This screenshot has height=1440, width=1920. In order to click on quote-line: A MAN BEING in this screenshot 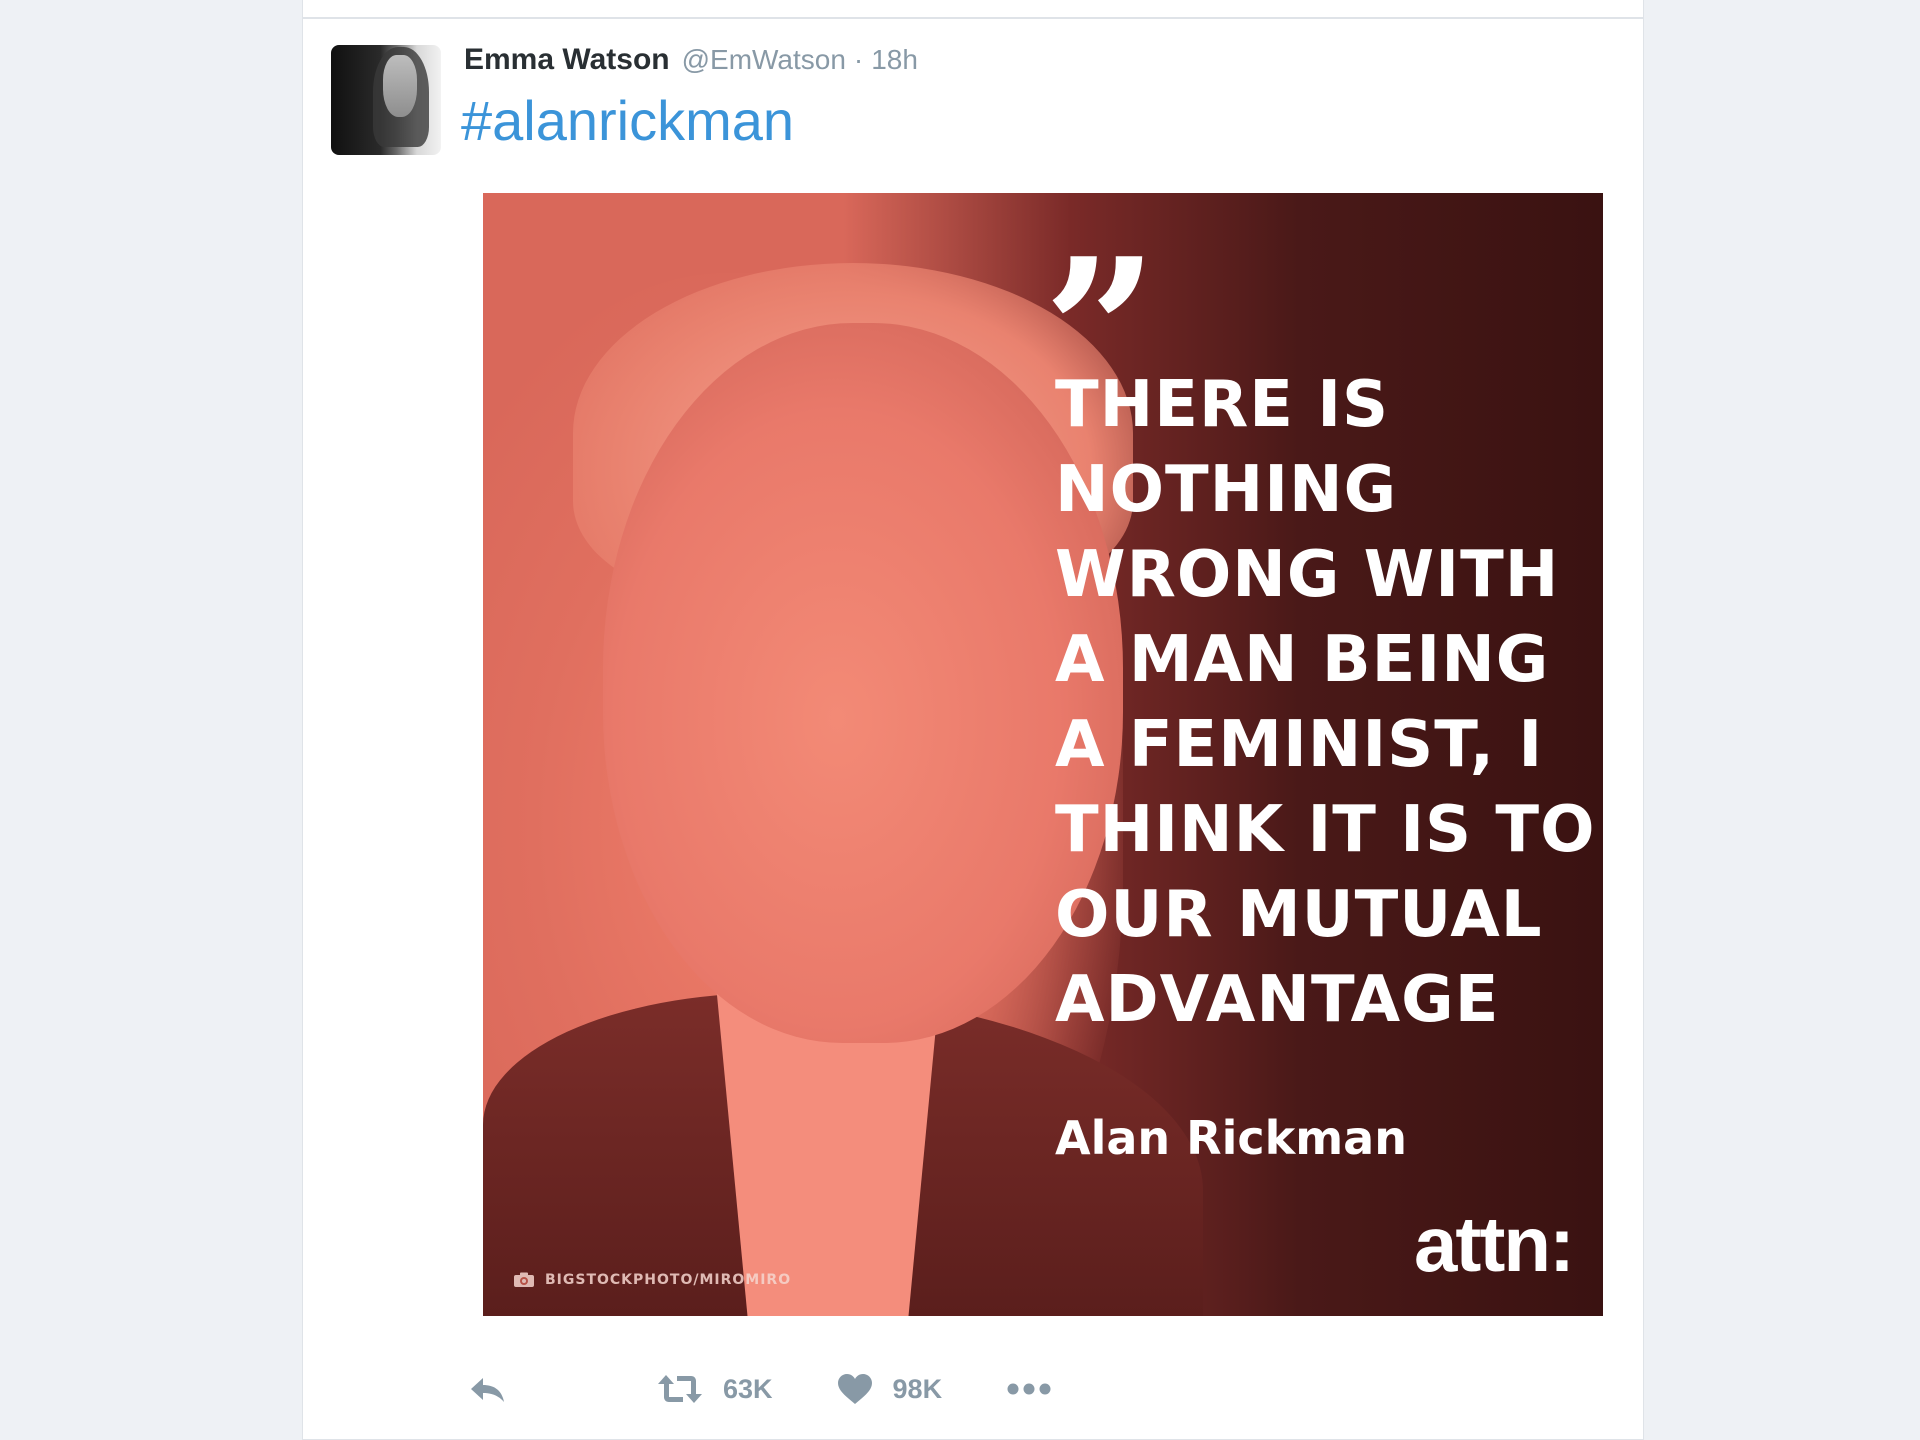, I will do `click(1302, 660)`.